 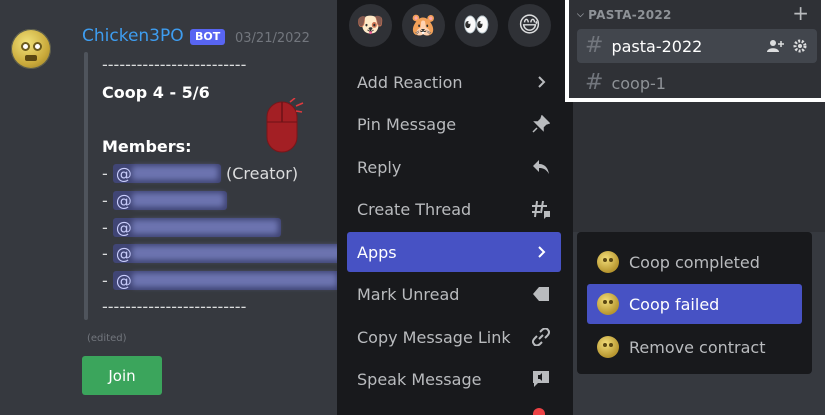 I want to click on app-coop-failed: Coop failed, so click(x=694, y=304).